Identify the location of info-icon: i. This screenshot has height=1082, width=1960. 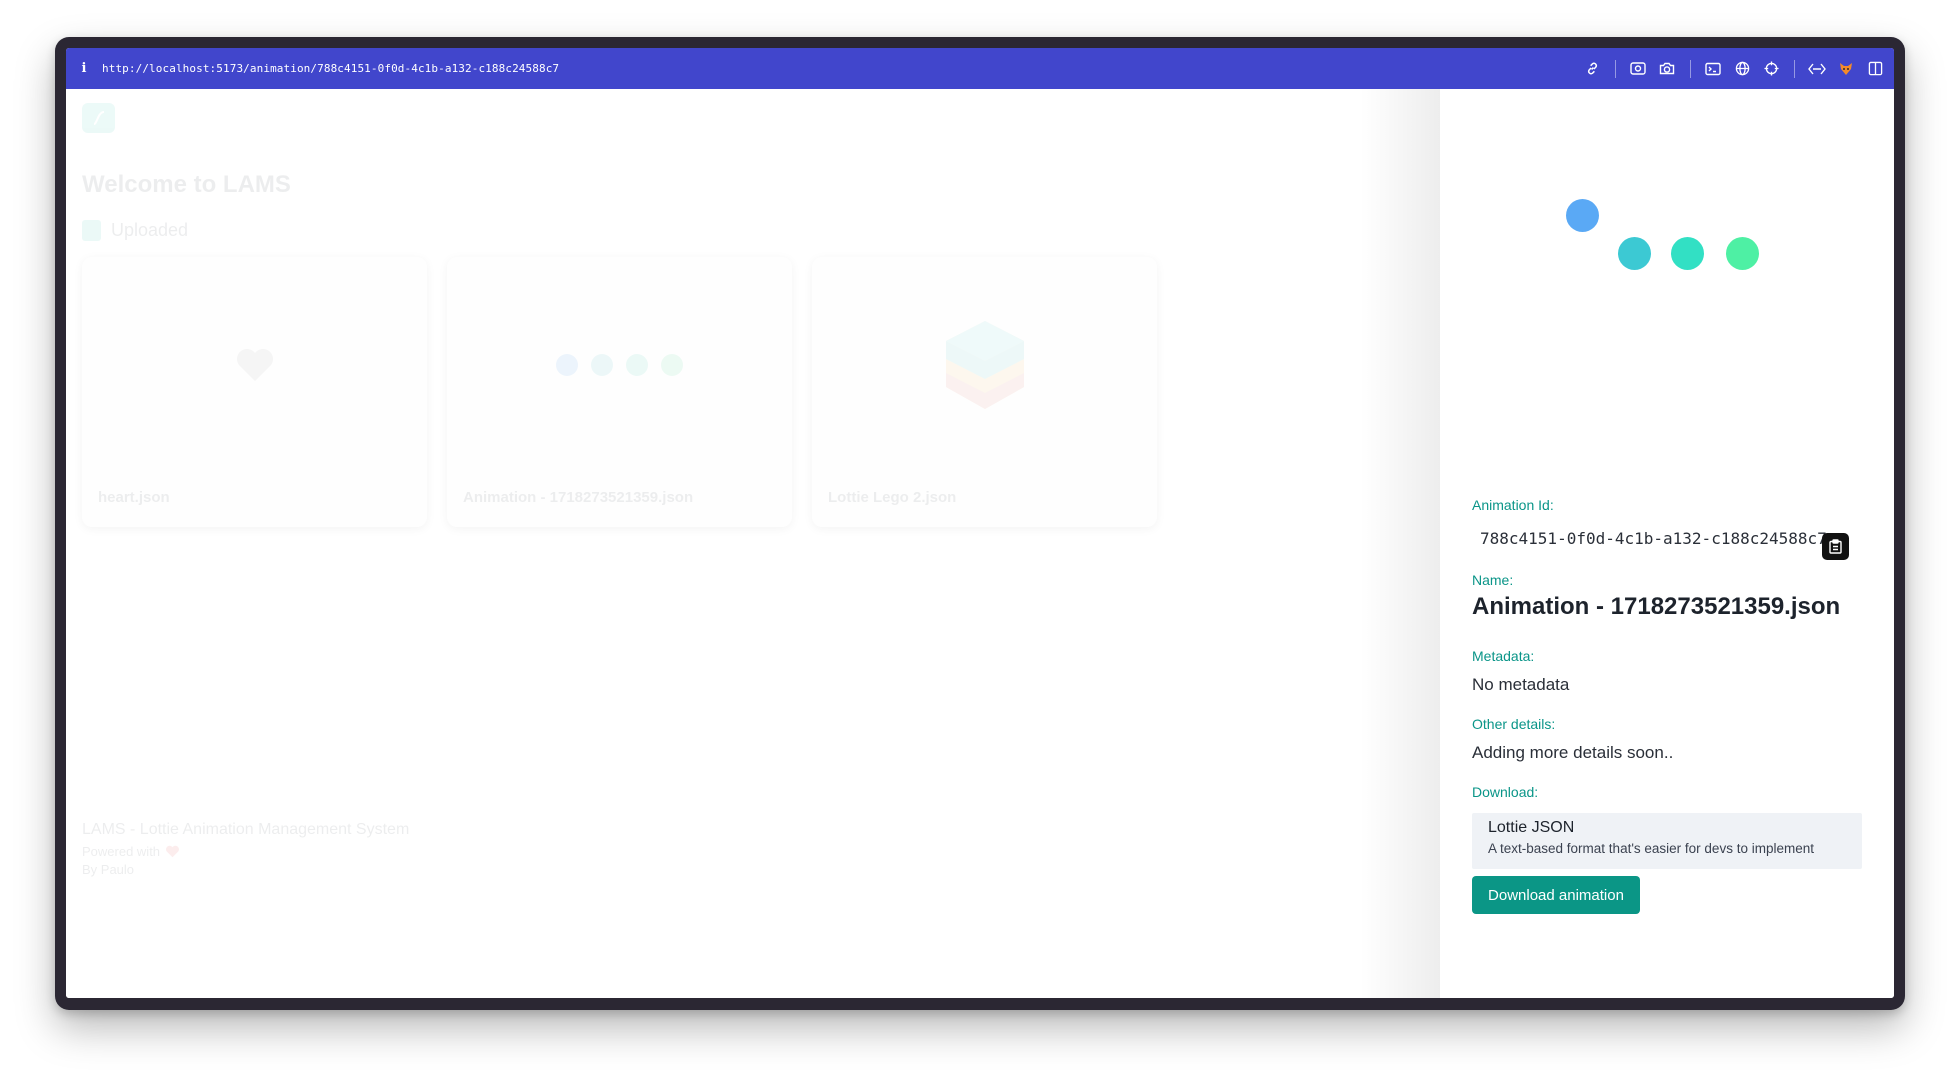
(84, 68).